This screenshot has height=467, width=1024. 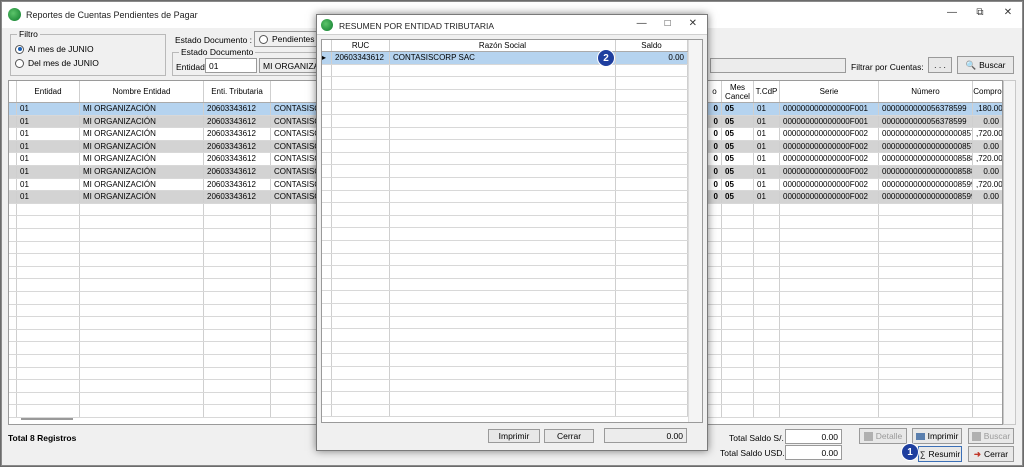 What do you see at coordinates (985, 65) in the screenshot?
I see `buscar-top-button: 🔍 Buscar` at bounding box center [985, 65].